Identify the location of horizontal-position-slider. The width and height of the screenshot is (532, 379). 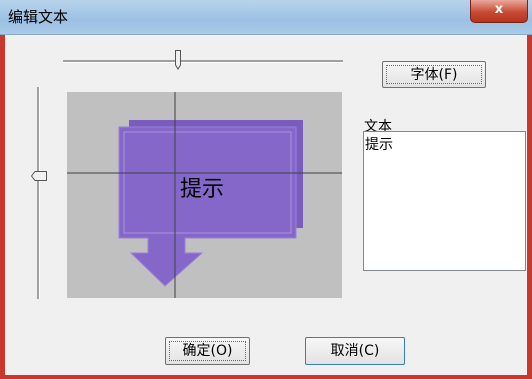
(203, 61).